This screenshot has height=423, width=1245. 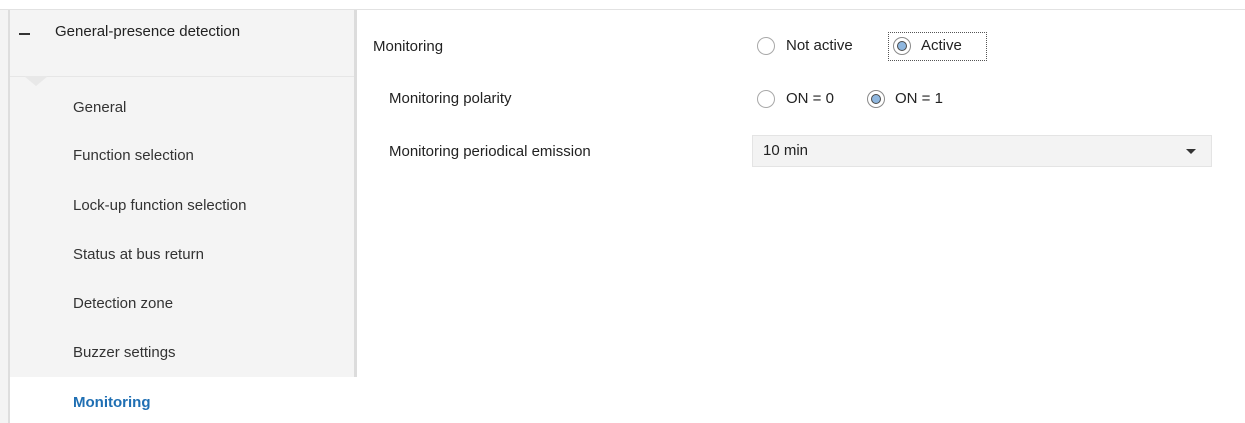 What do you see at coordinates (355, 193) in the screenshot?
I see `sidebar-right-border` at bounding box center [355, 193].